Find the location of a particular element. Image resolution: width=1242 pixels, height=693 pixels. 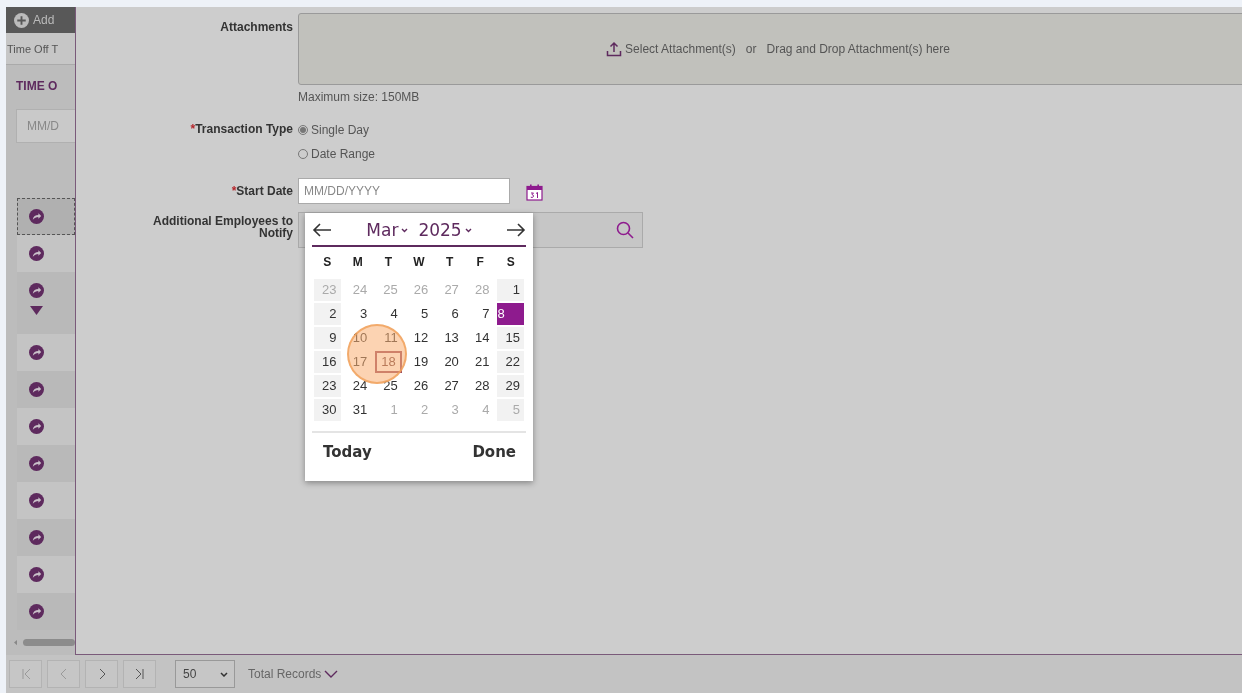

calendar-day: 15 is located at coordinates (510, 338).